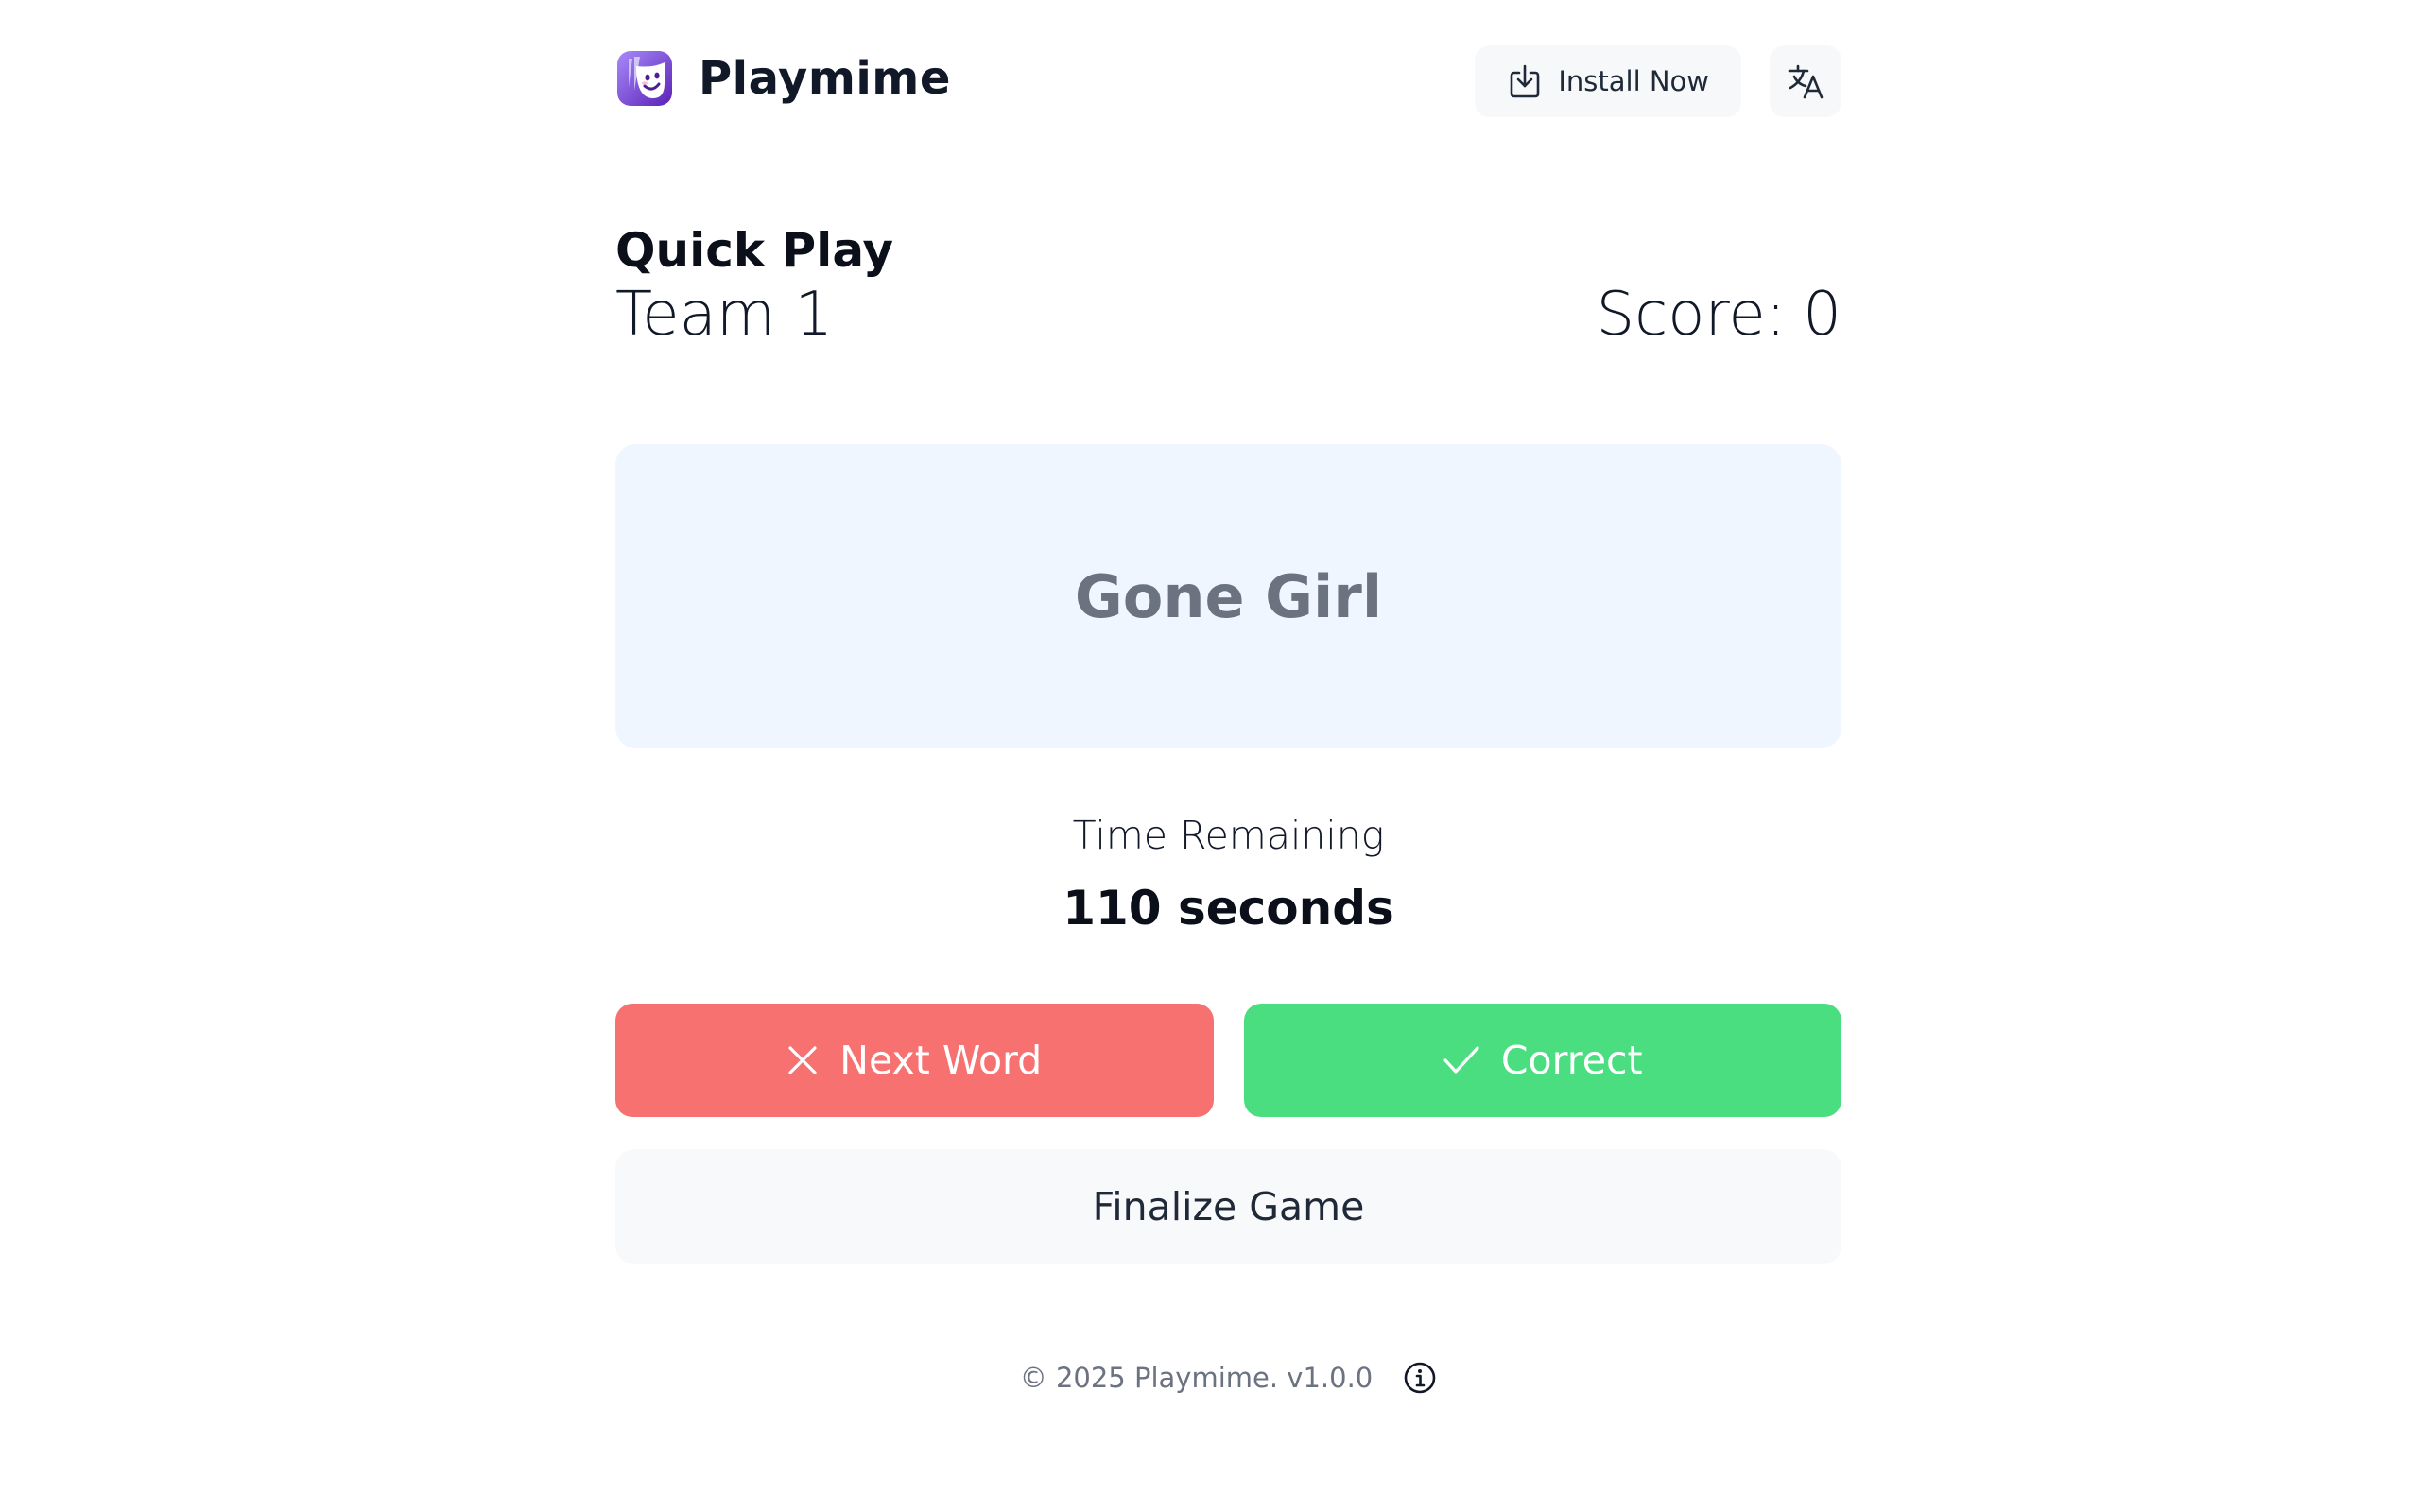 The image size is (2420, 1512). I want to click on correct-label: Correct, so click(1571, 1060).